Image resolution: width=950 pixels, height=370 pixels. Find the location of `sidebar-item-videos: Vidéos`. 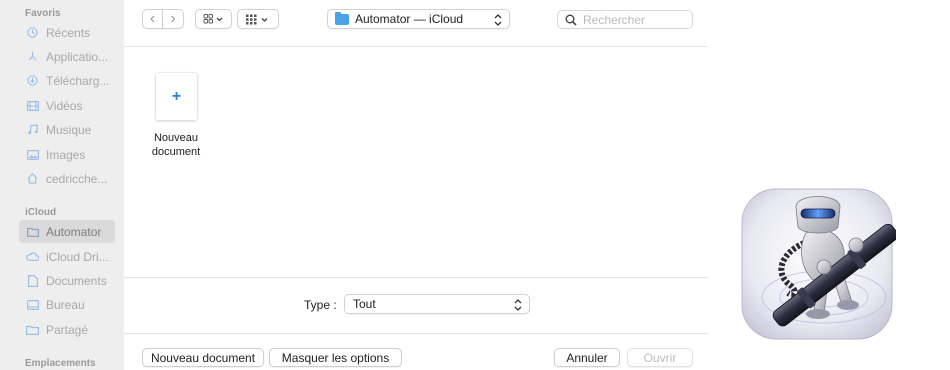

sidebar-item-videos: Vidéos is located at coordinates (67, 105).